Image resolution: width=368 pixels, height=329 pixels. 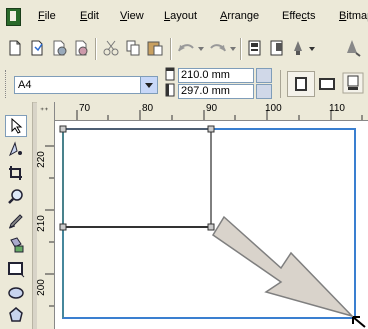 I want to click on v-ruler-label: 210, so click(x=41, y=223).